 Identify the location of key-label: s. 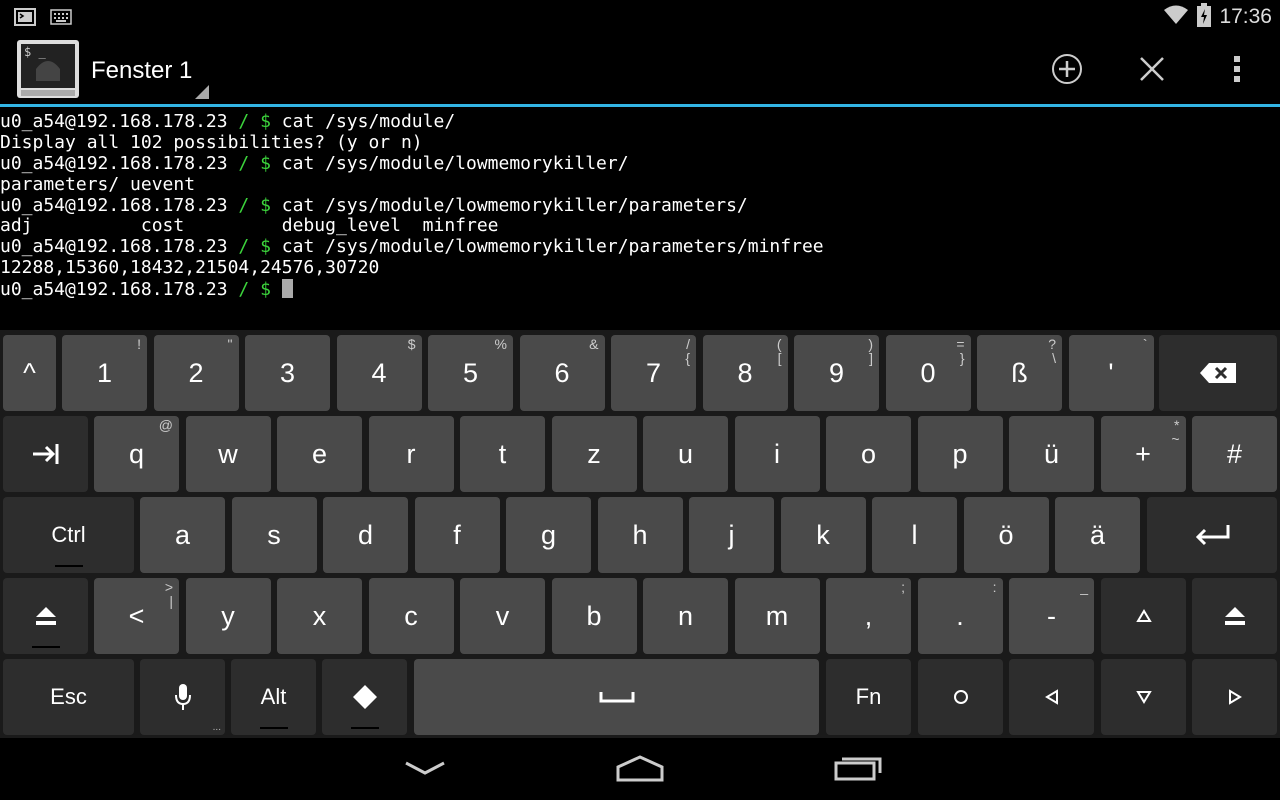
(274, 534).